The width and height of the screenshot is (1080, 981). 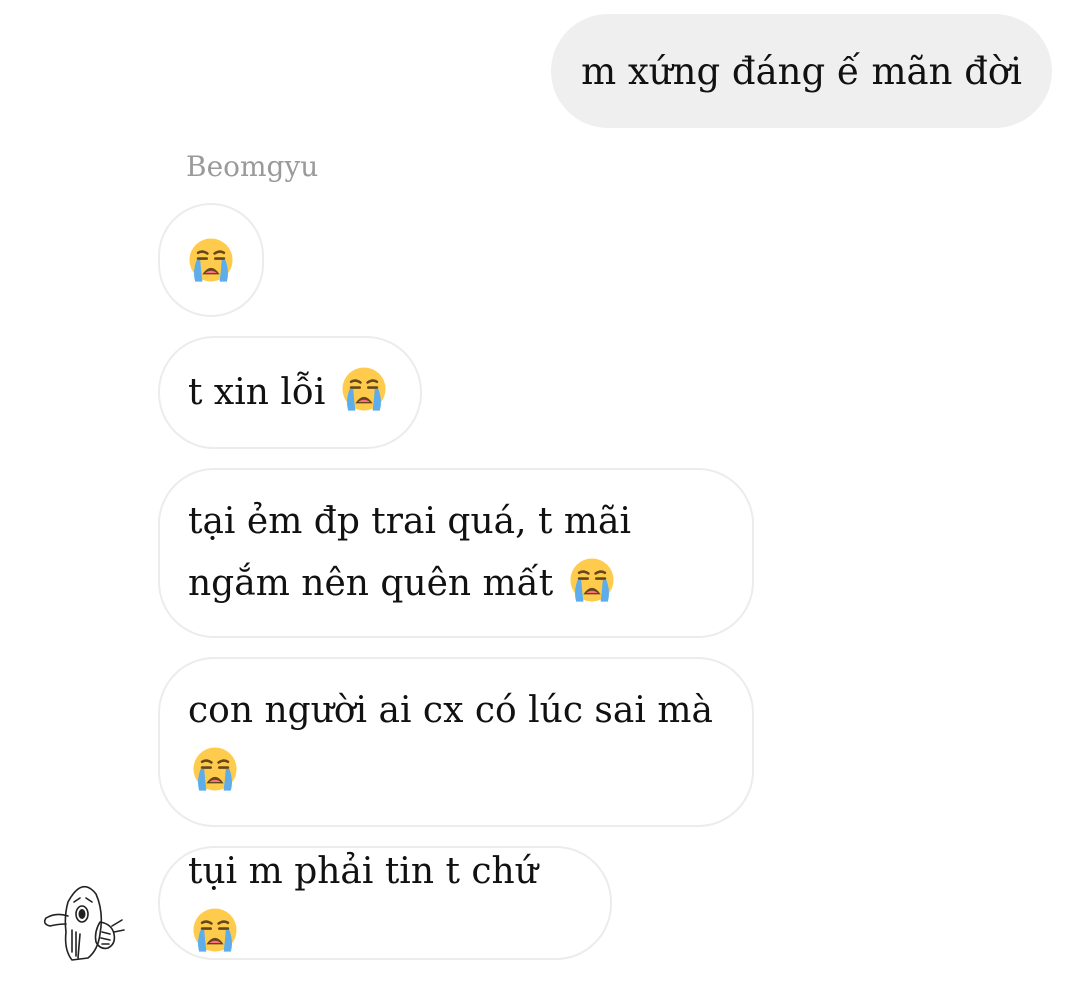 I want to click on incoming-message-text: tụi m phải tin t chứ, so click(x=385, y=903).